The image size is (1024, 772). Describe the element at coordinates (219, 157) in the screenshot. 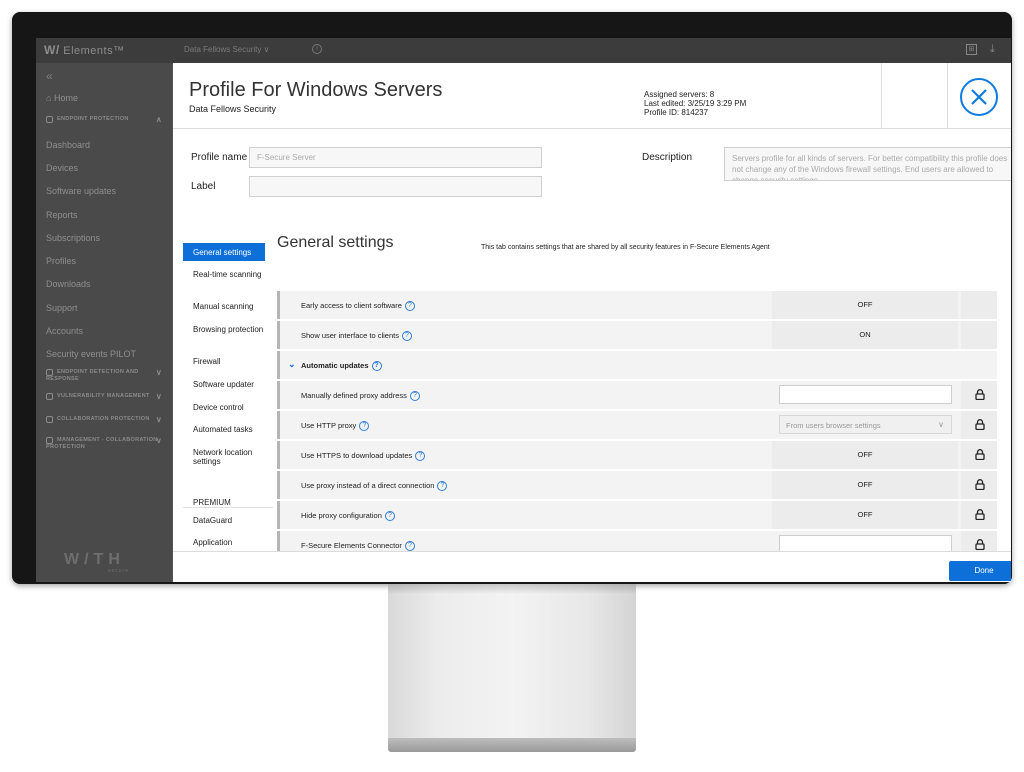

I see `profile-name-label: Profile name` at that location.